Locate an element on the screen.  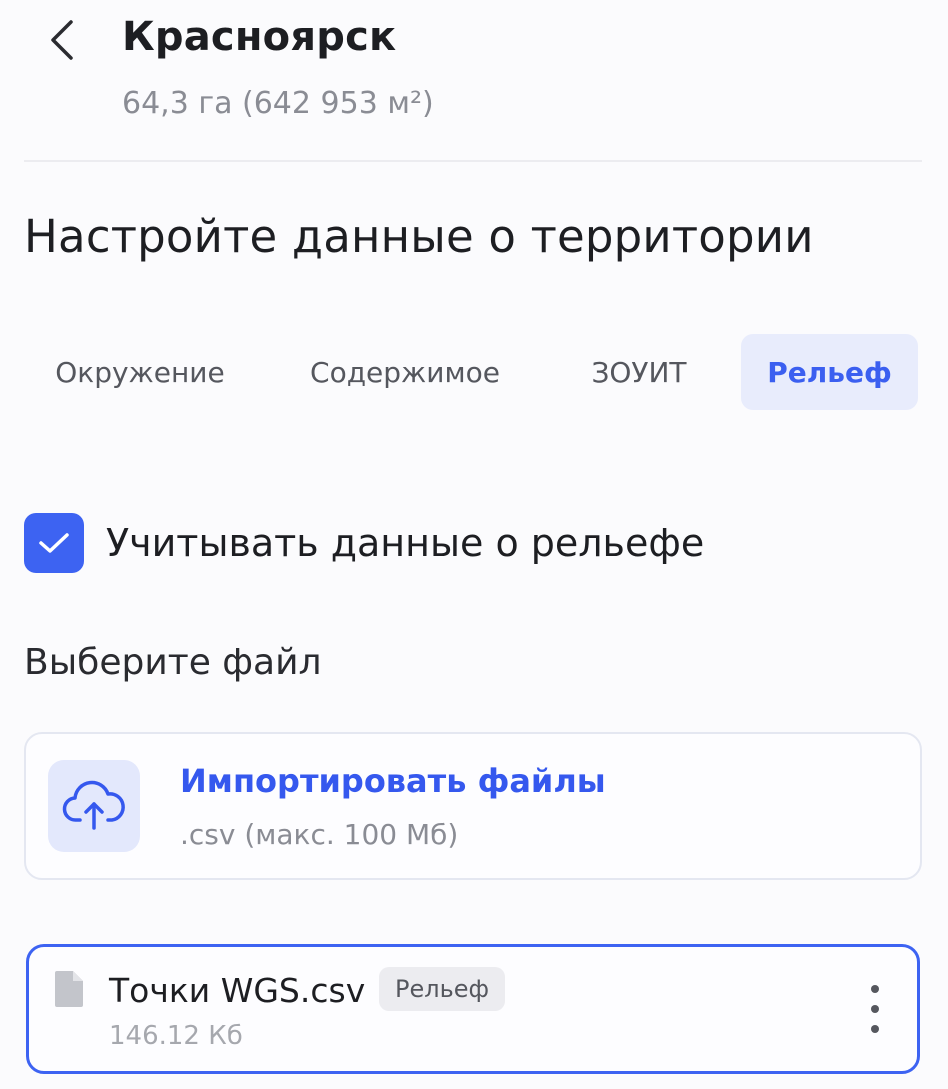
tab-environment: Окружение is located at coordinates (140, 372).